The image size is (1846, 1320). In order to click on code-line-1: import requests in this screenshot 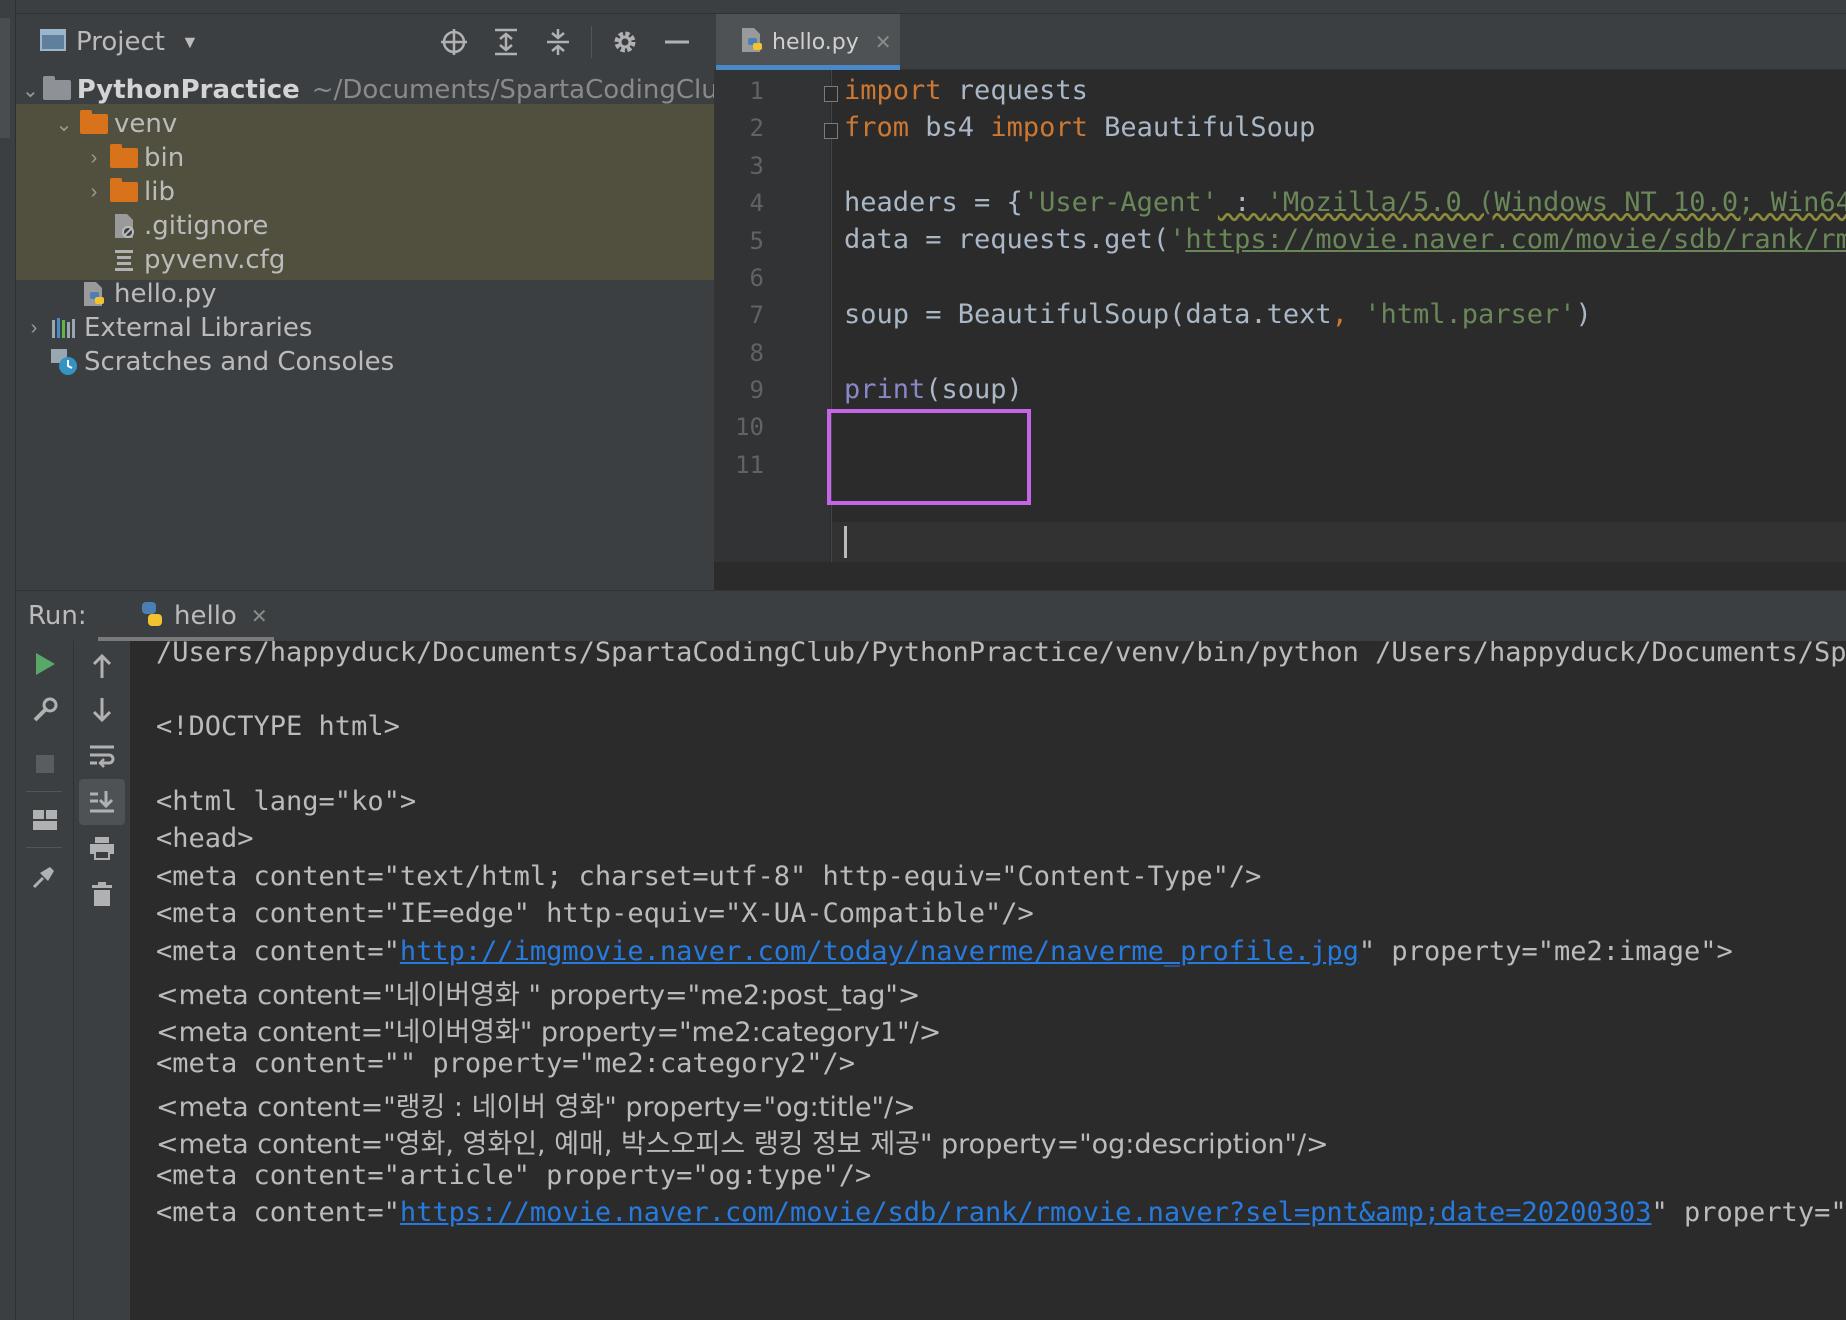, I will do `click(966, 90)`.